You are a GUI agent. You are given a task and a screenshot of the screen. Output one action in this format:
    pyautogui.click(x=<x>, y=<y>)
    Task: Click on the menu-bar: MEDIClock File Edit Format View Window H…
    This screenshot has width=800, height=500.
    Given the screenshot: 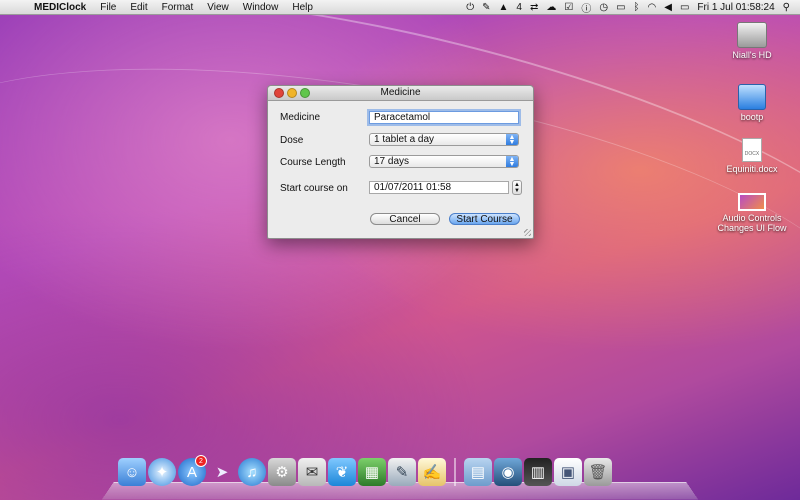 What is the action you would take?
    pyautogui.click(x=400, y=7)
    